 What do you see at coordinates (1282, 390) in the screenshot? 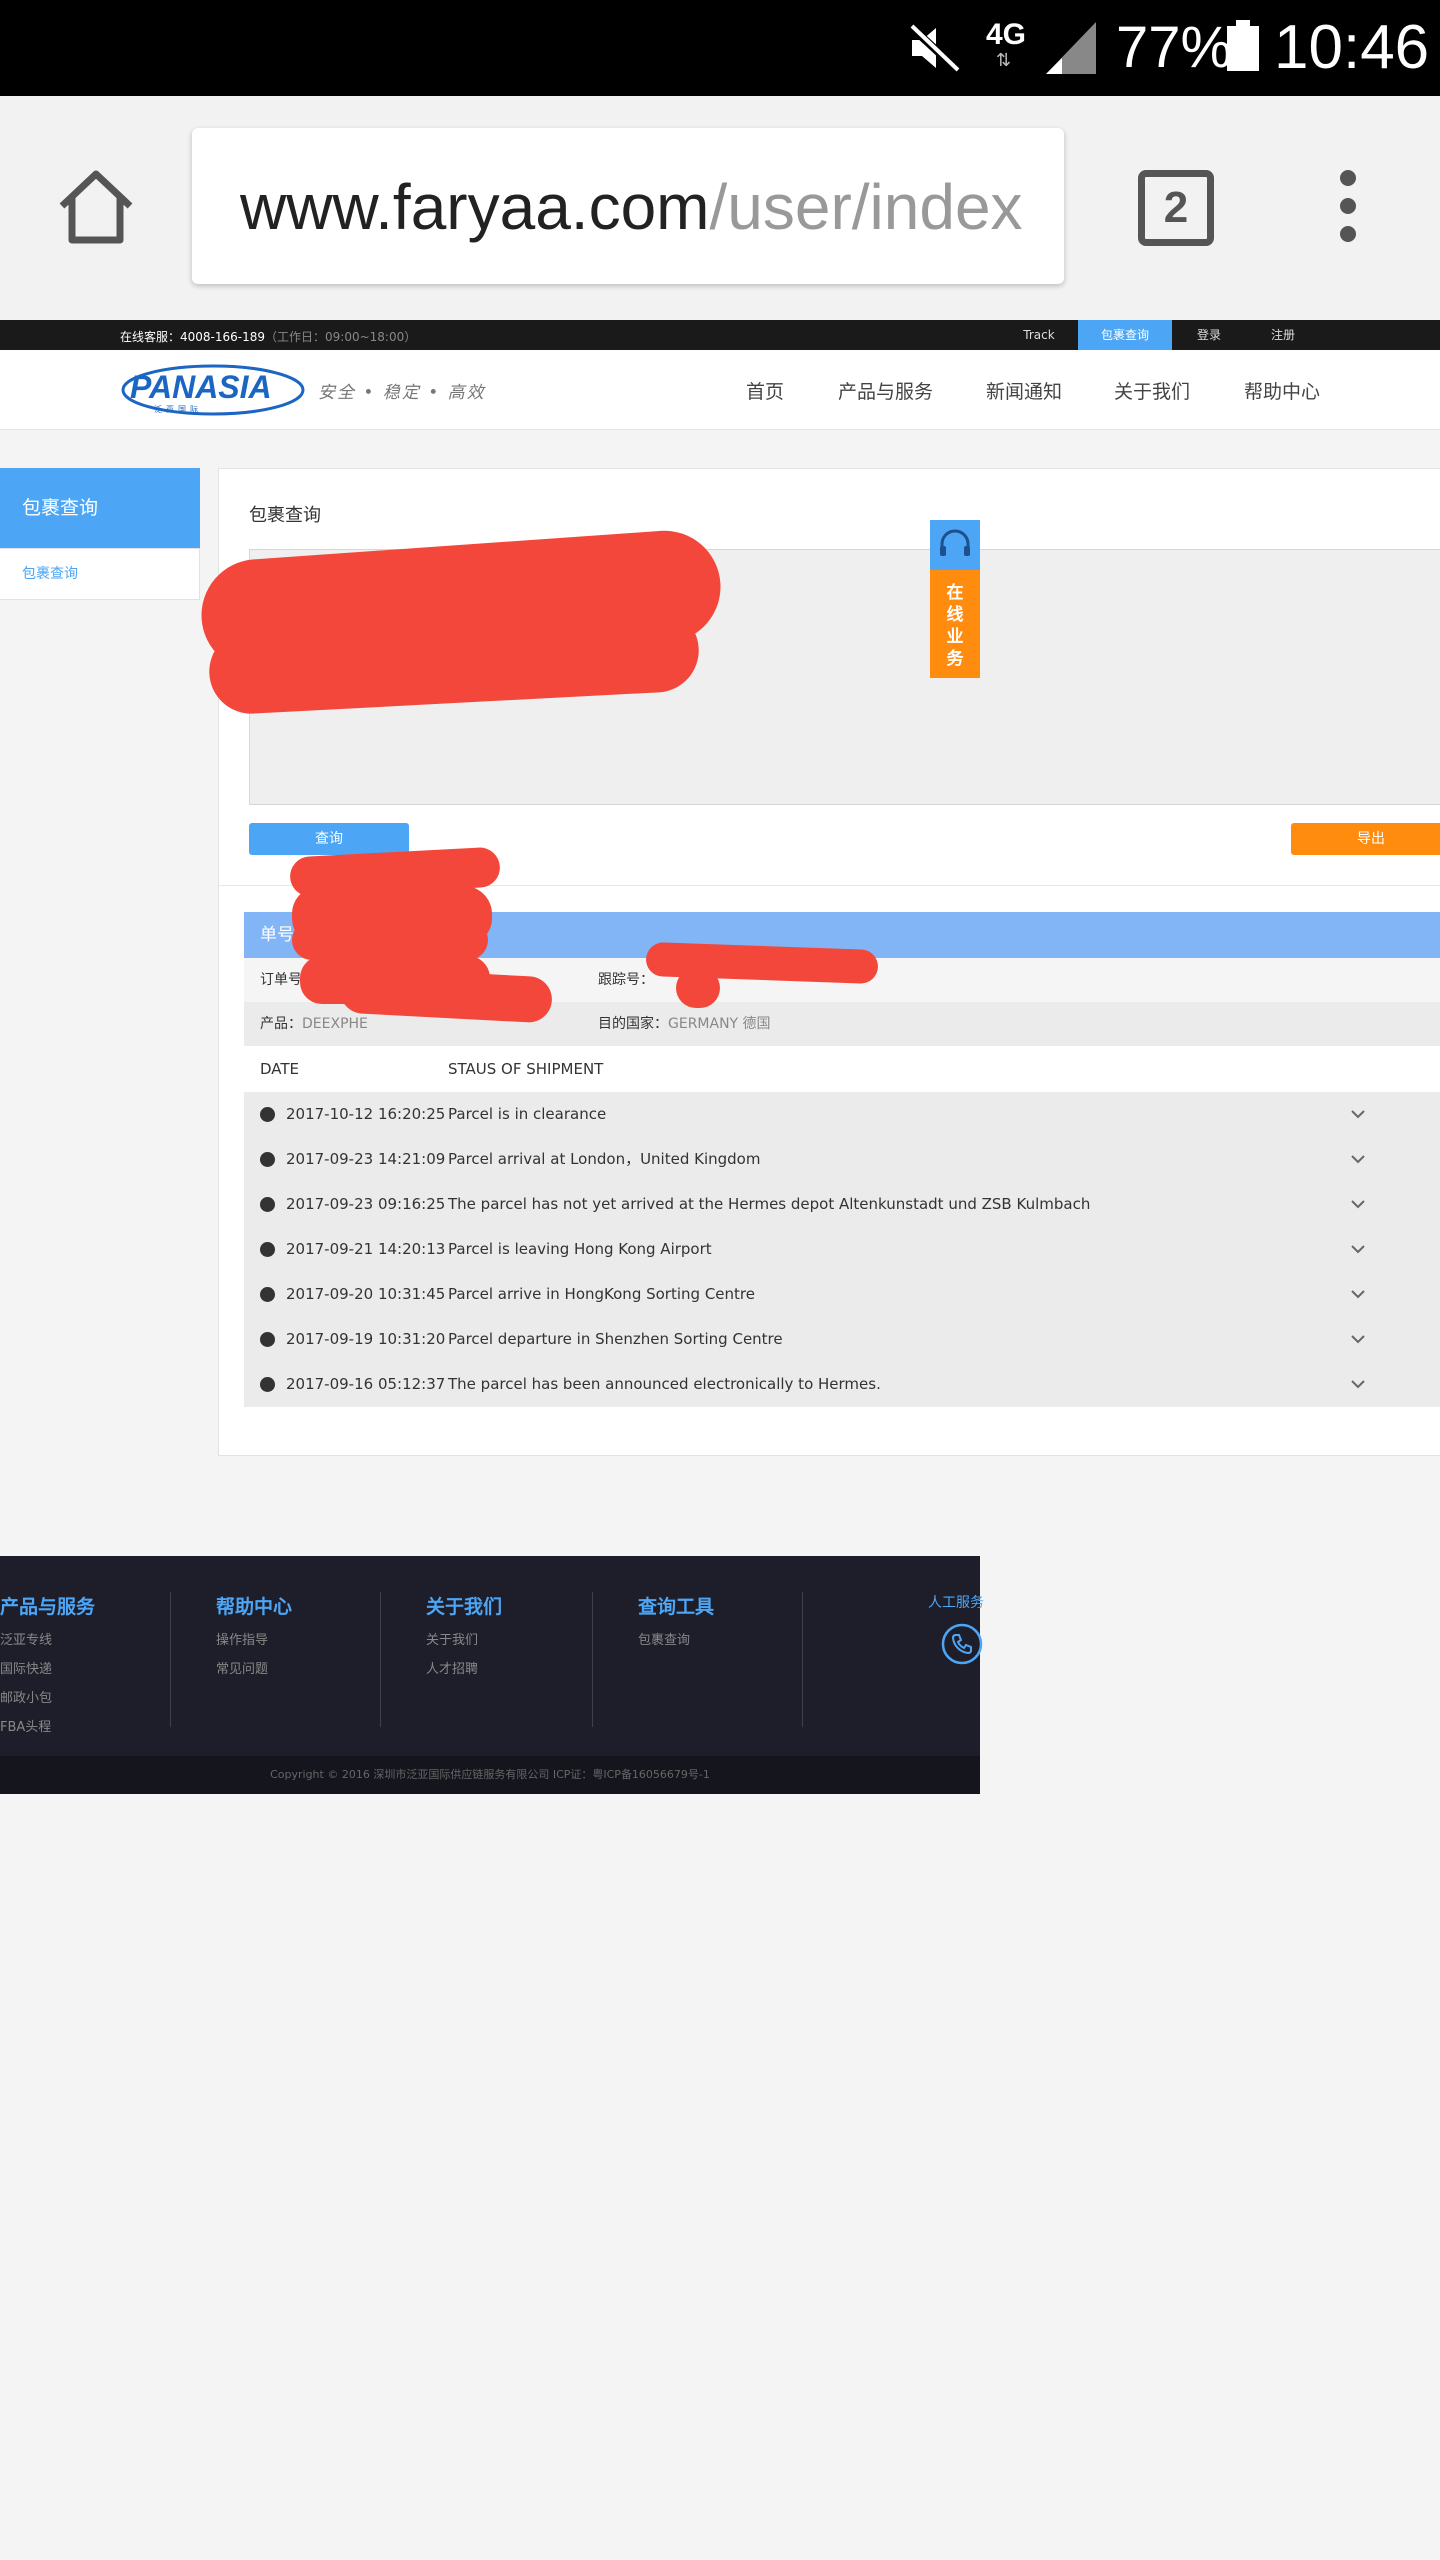
I see `nav-help: 帮助中心` at bounding box center [1282, 390].